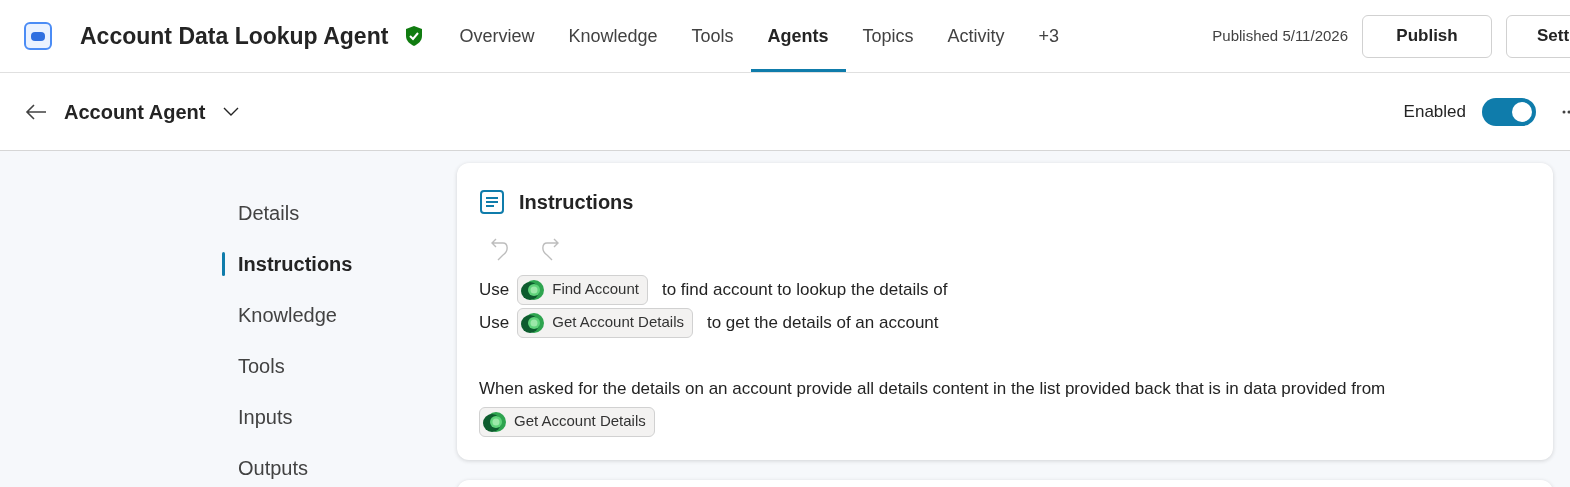 The image size is (1570, 487). Describe the element at coordinates (822, 322) in the screenshot. I see `instruction-text: to get the details of an account` at that location.